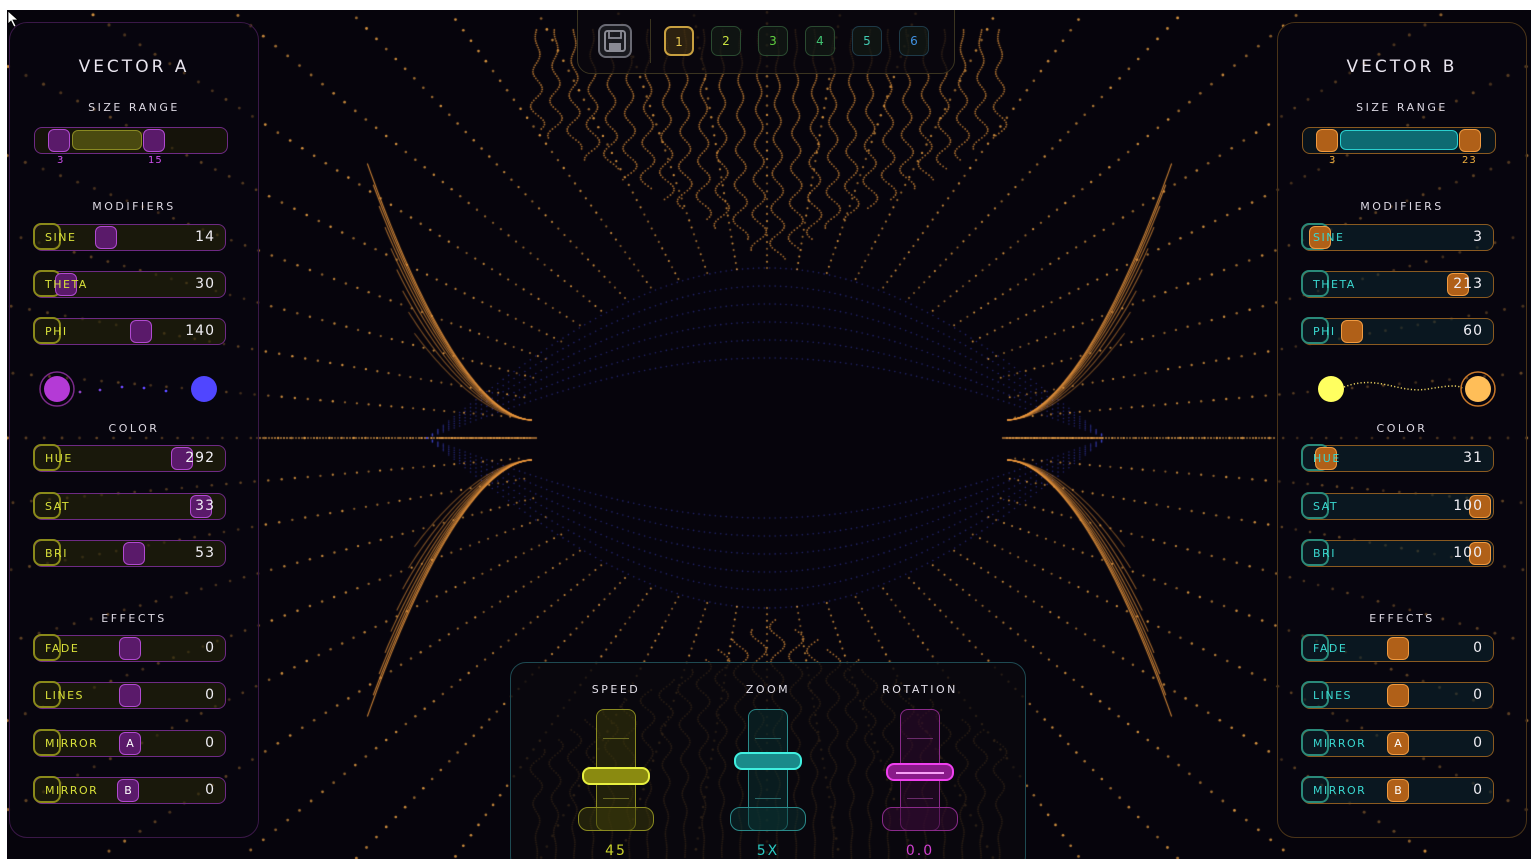 This screenshot has height=859, width=1531. What do you see at coordinates (820, 41) in the screenshot?
I see `preset-button-4: 4` at bounding box center [820, 41].